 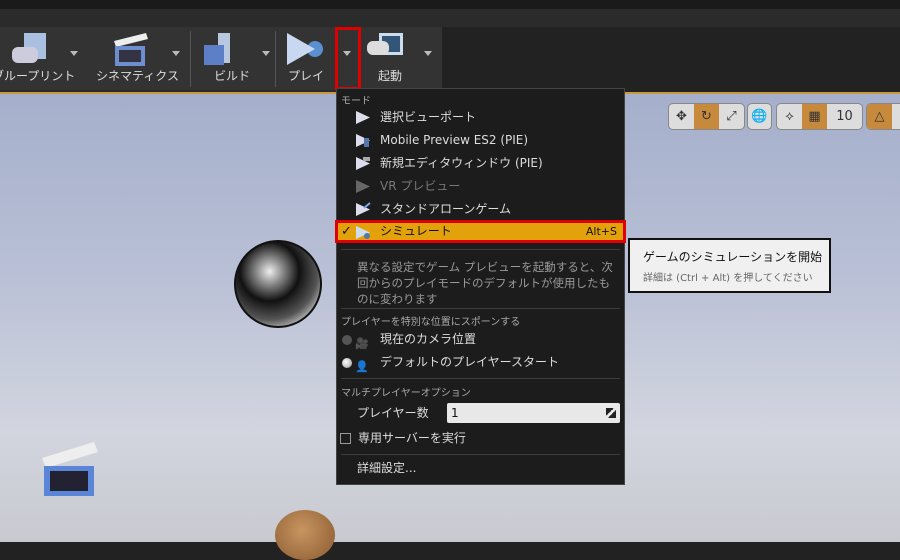 I want to click on players-count-input: 1, so click(x=533, y=413).